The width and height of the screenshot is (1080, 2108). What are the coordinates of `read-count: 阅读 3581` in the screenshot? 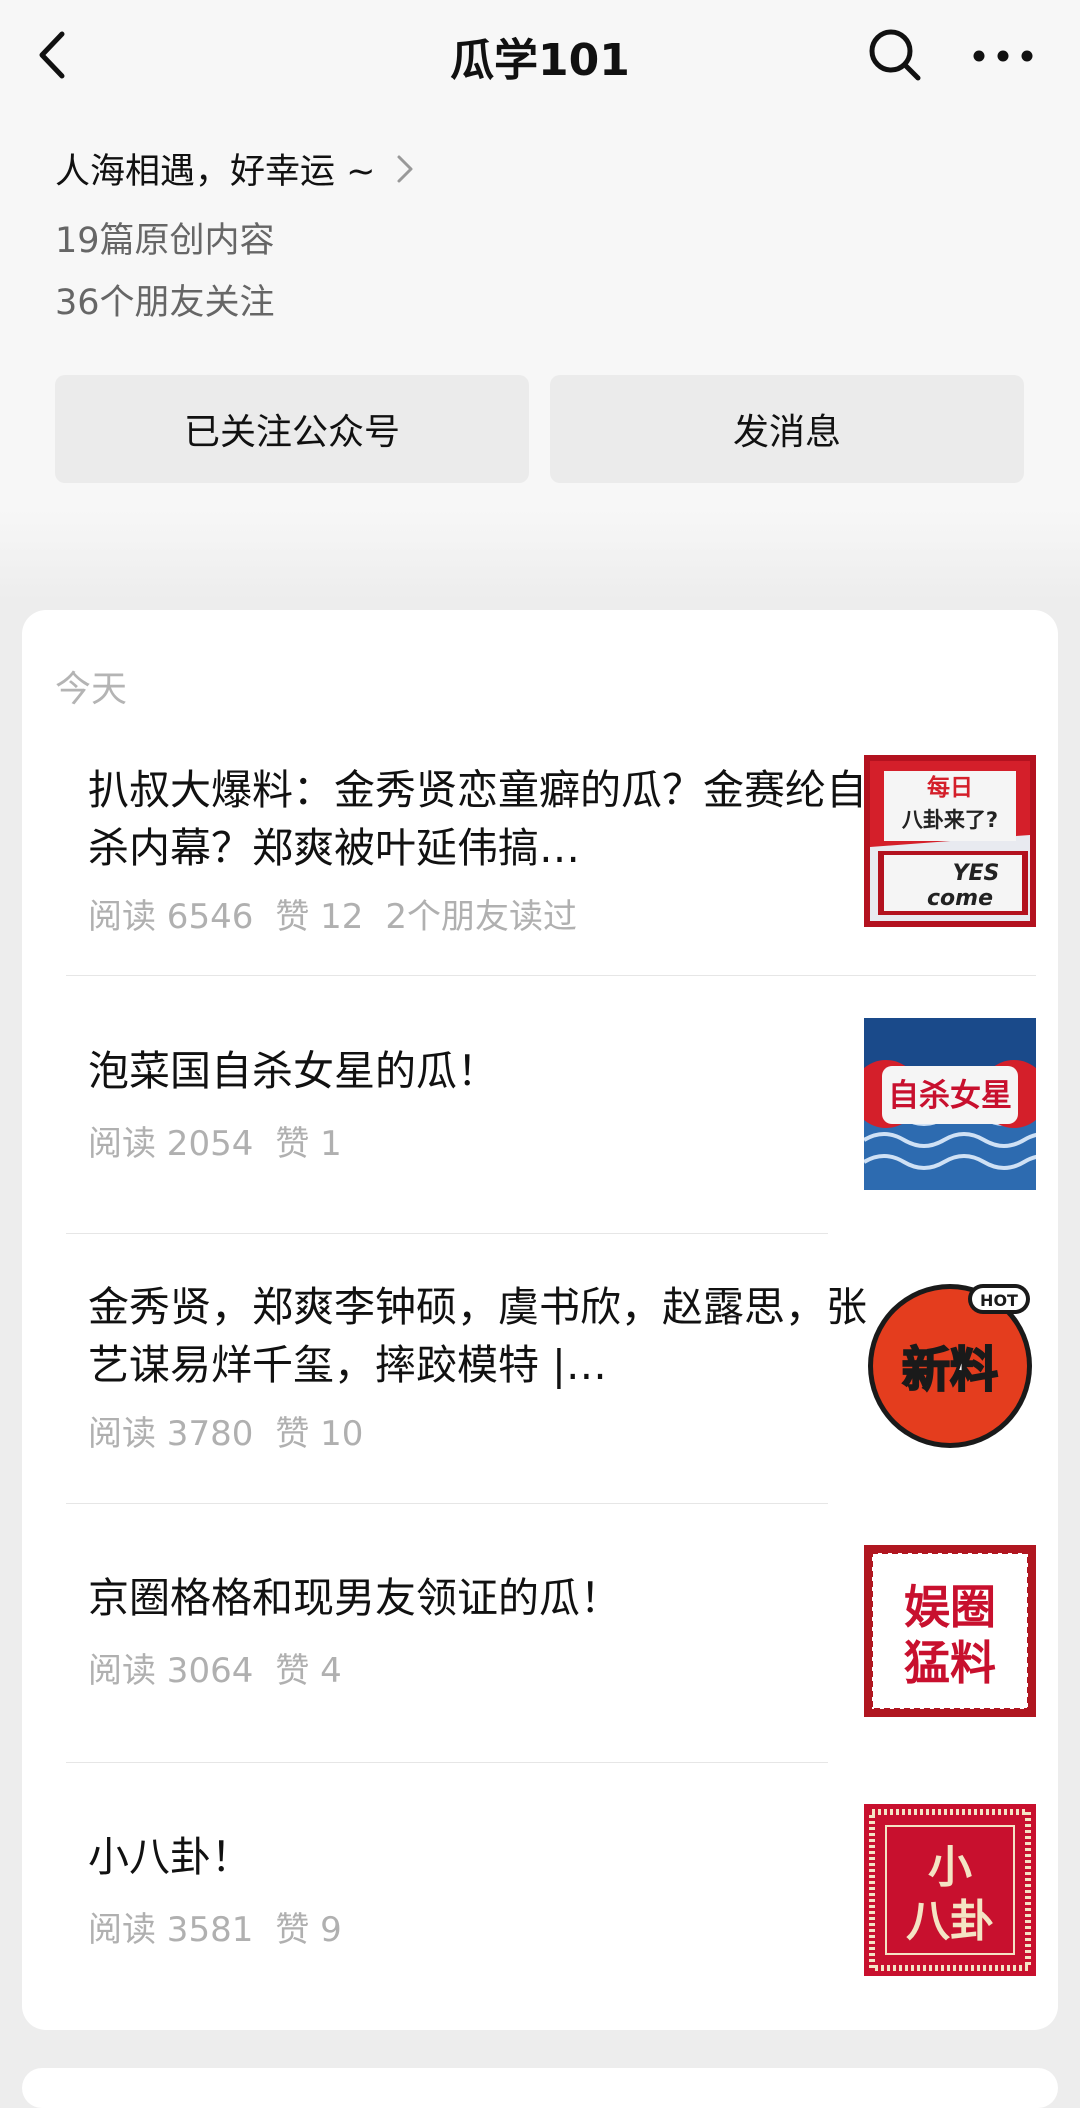 It's located at (171, 1930).